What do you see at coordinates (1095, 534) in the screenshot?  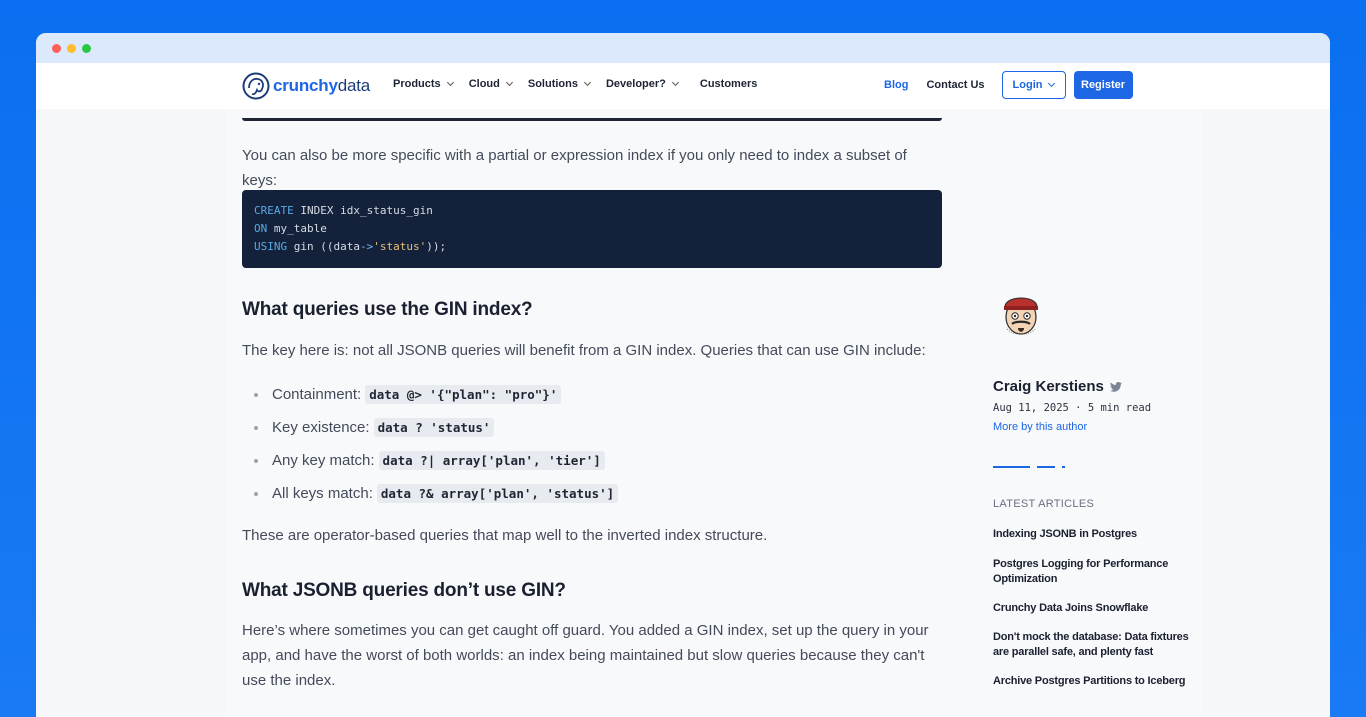 I see `latest-article-link: Indexing JSONB in Postgres` at bounding box center [1095, 534].